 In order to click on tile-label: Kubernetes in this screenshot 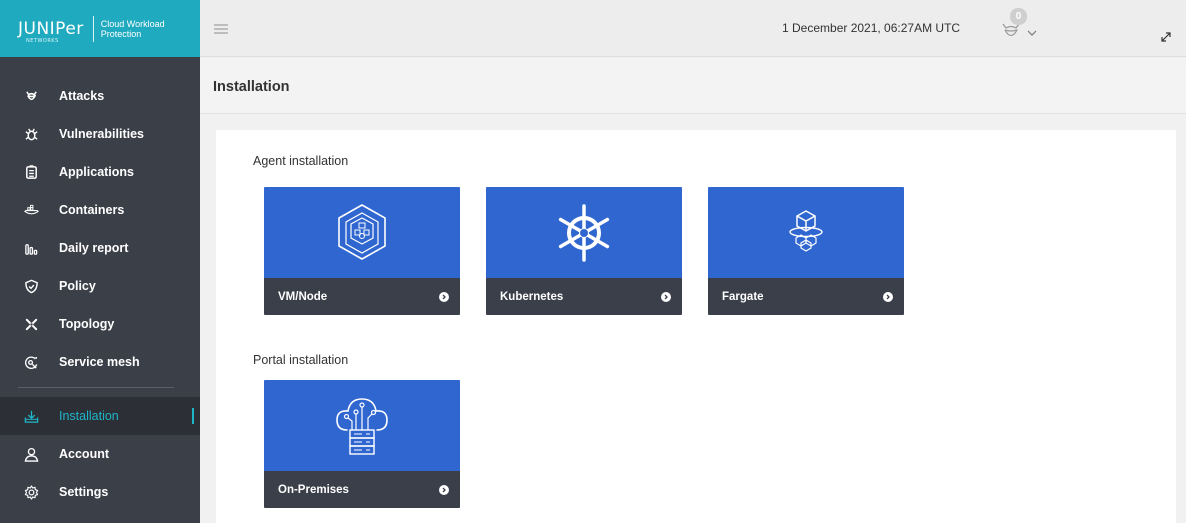, I will do `click(532, 296)`.